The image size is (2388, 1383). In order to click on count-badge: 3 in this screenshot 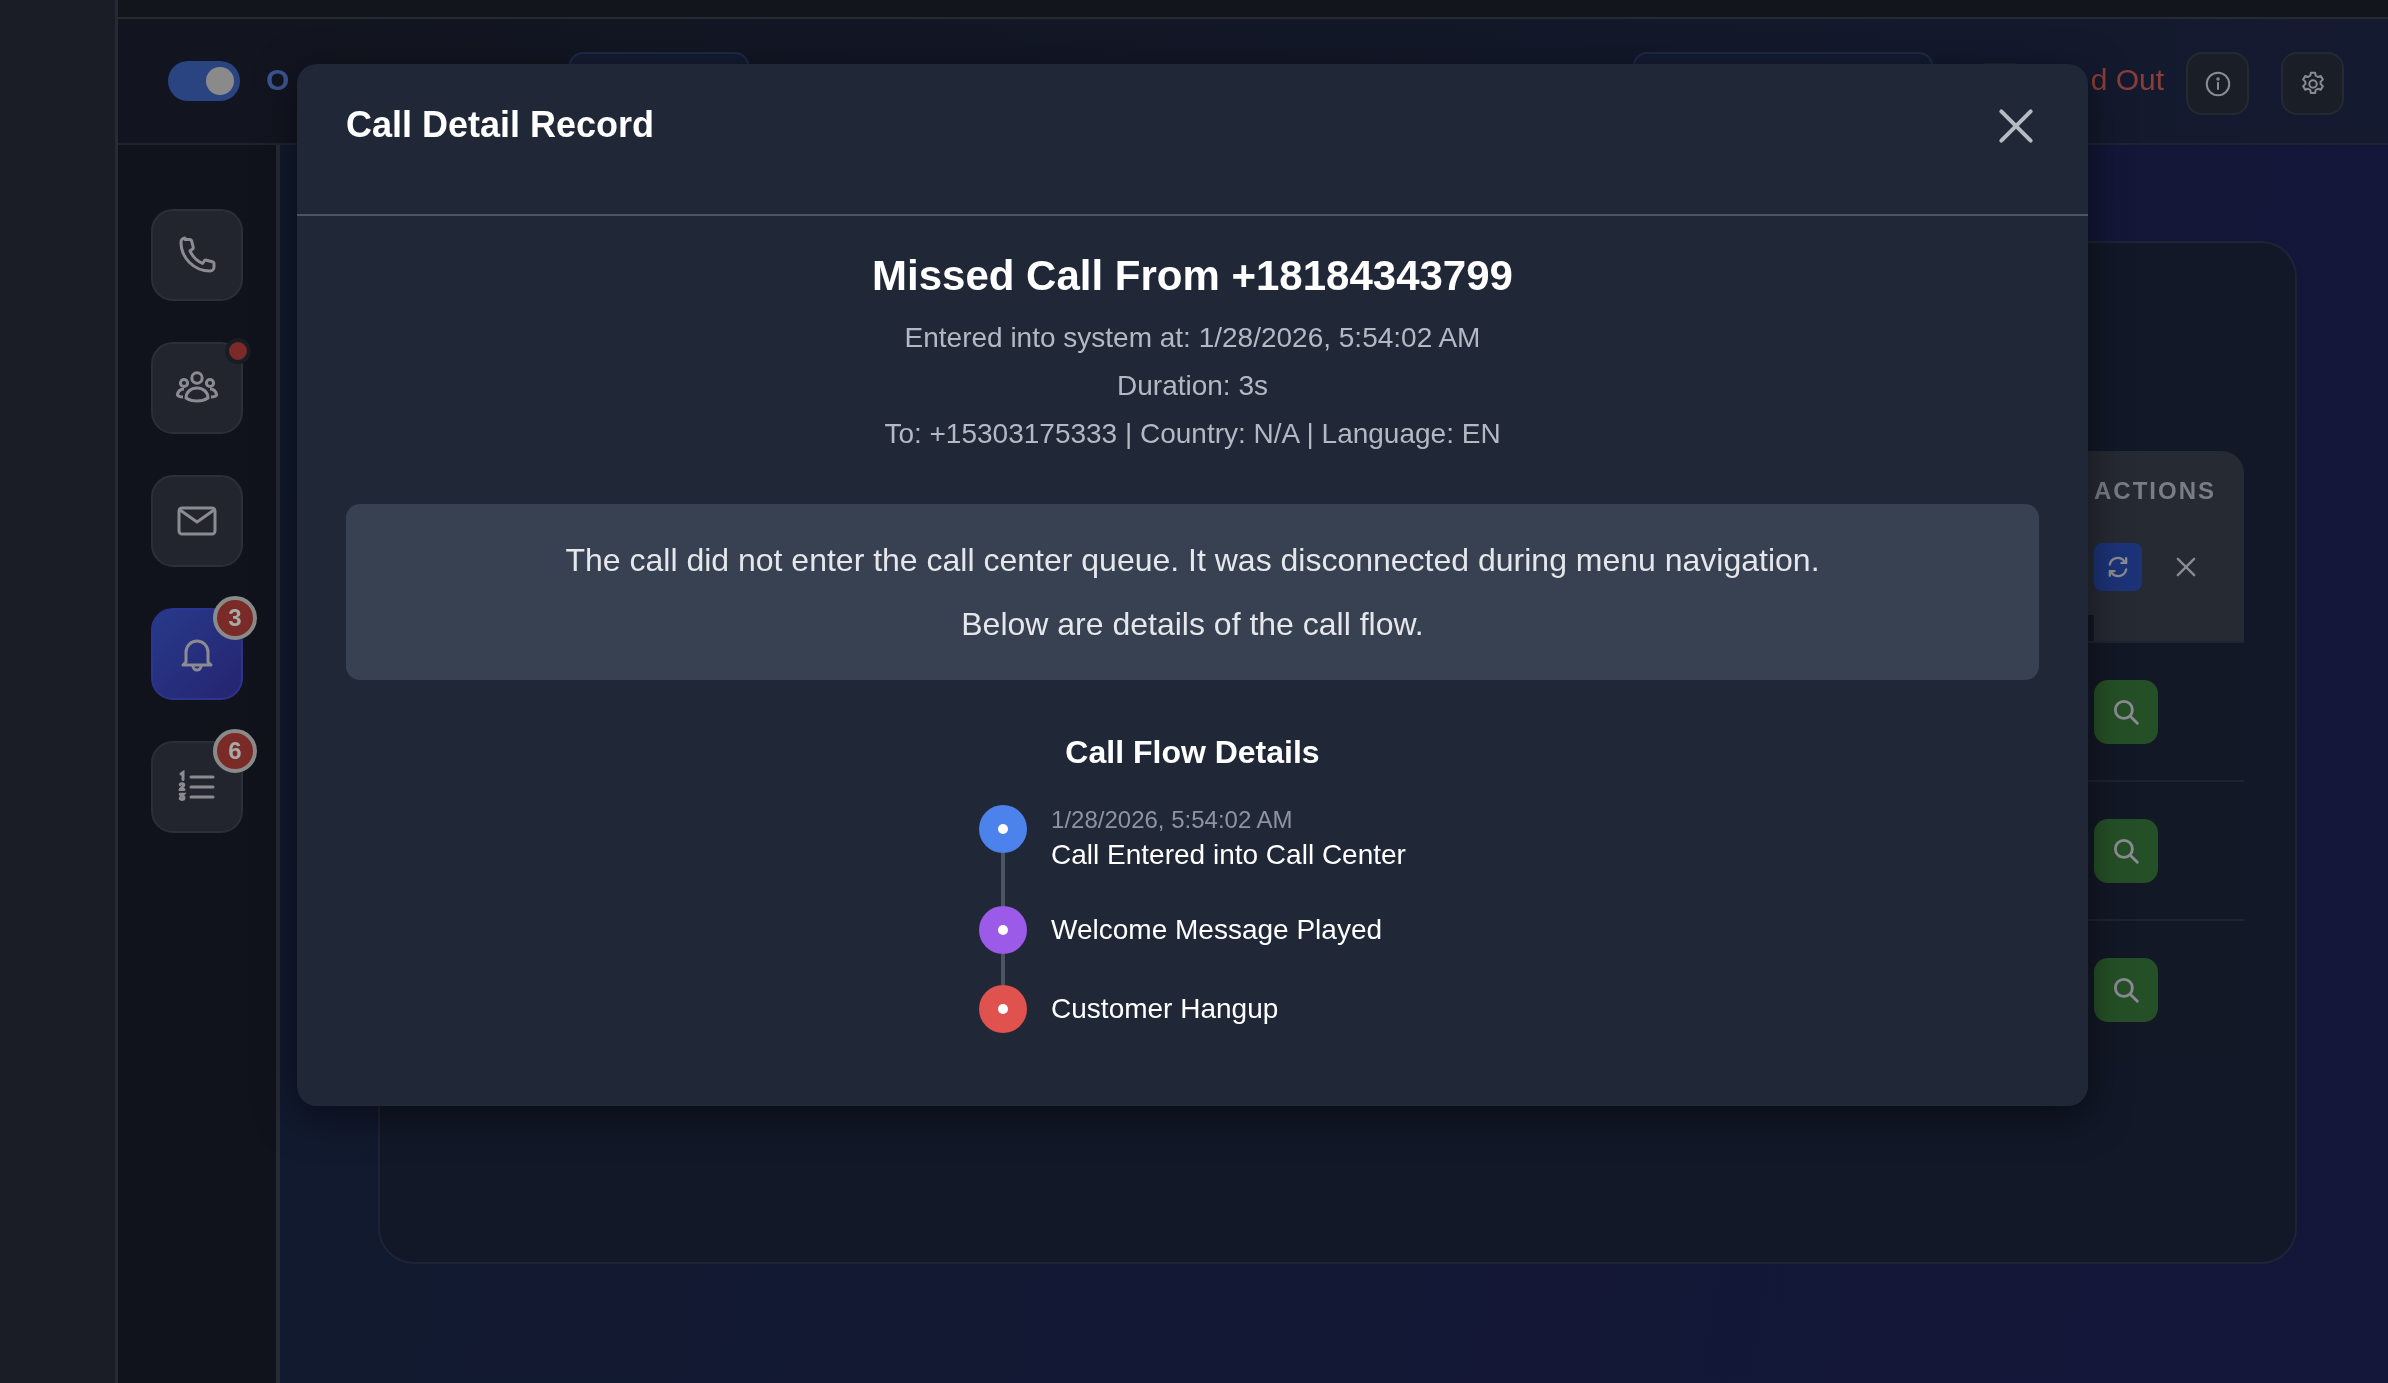, I will do `click(235, 618)`.